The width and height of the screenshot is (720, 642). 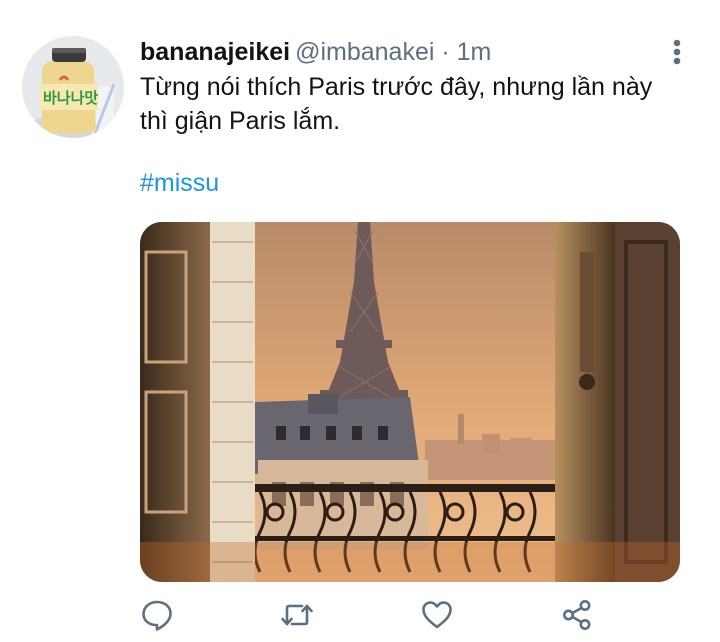 I want to click on share-button, so click(x=577, y=615).